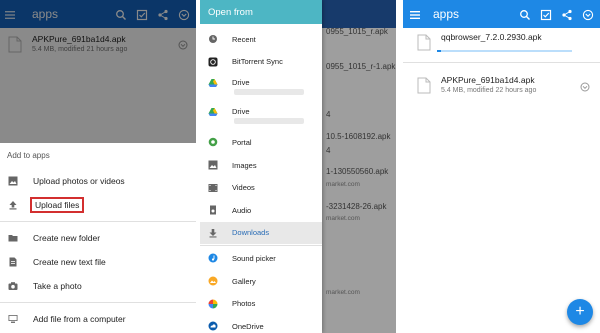 This screenshot has width=600, height=333. I want to click on create-text-file-item: Create new text file, so click(98, 262).